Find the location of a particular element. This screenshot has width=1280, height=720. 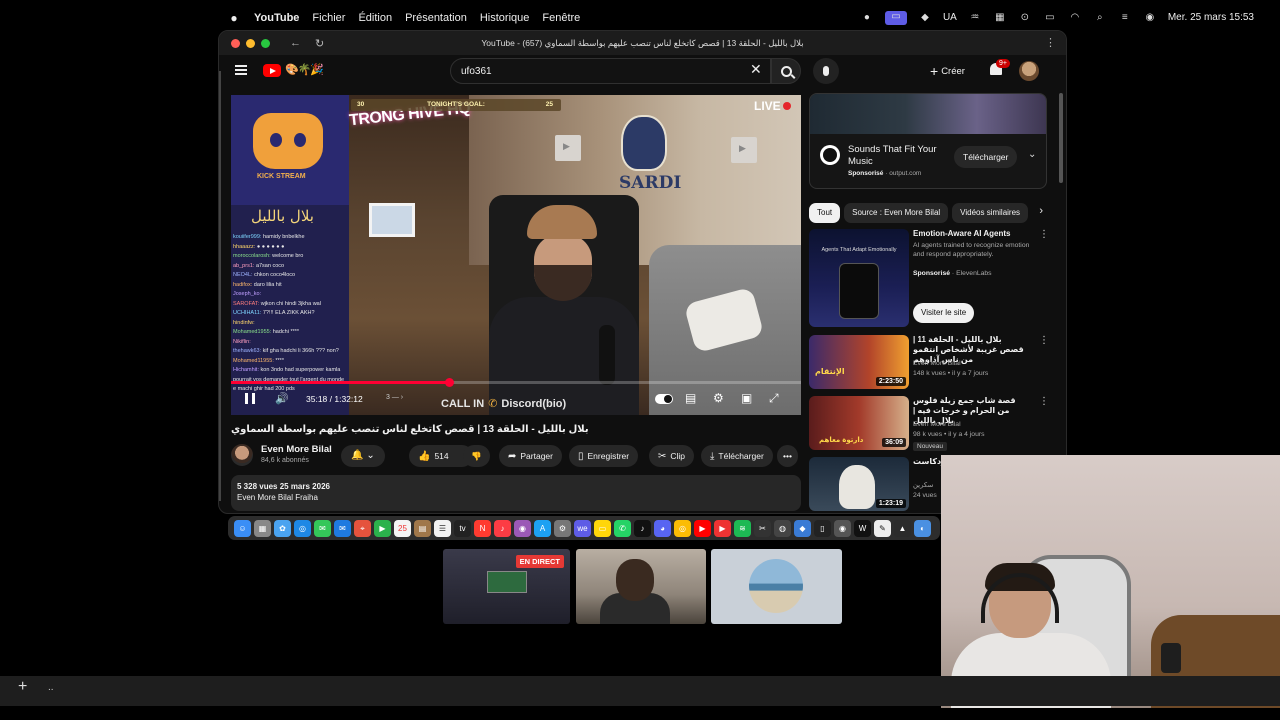

volume-icon: 🔊 is located at coordinates (282, 398).